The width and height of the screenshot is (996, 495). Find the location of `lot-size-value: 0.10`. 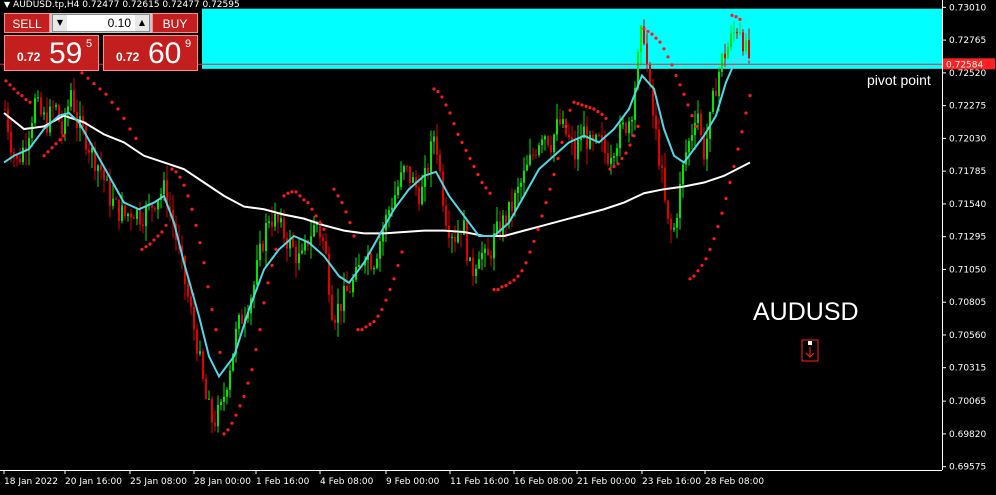

lot-size-value: 0.10 is located at coordinates (101, 23).